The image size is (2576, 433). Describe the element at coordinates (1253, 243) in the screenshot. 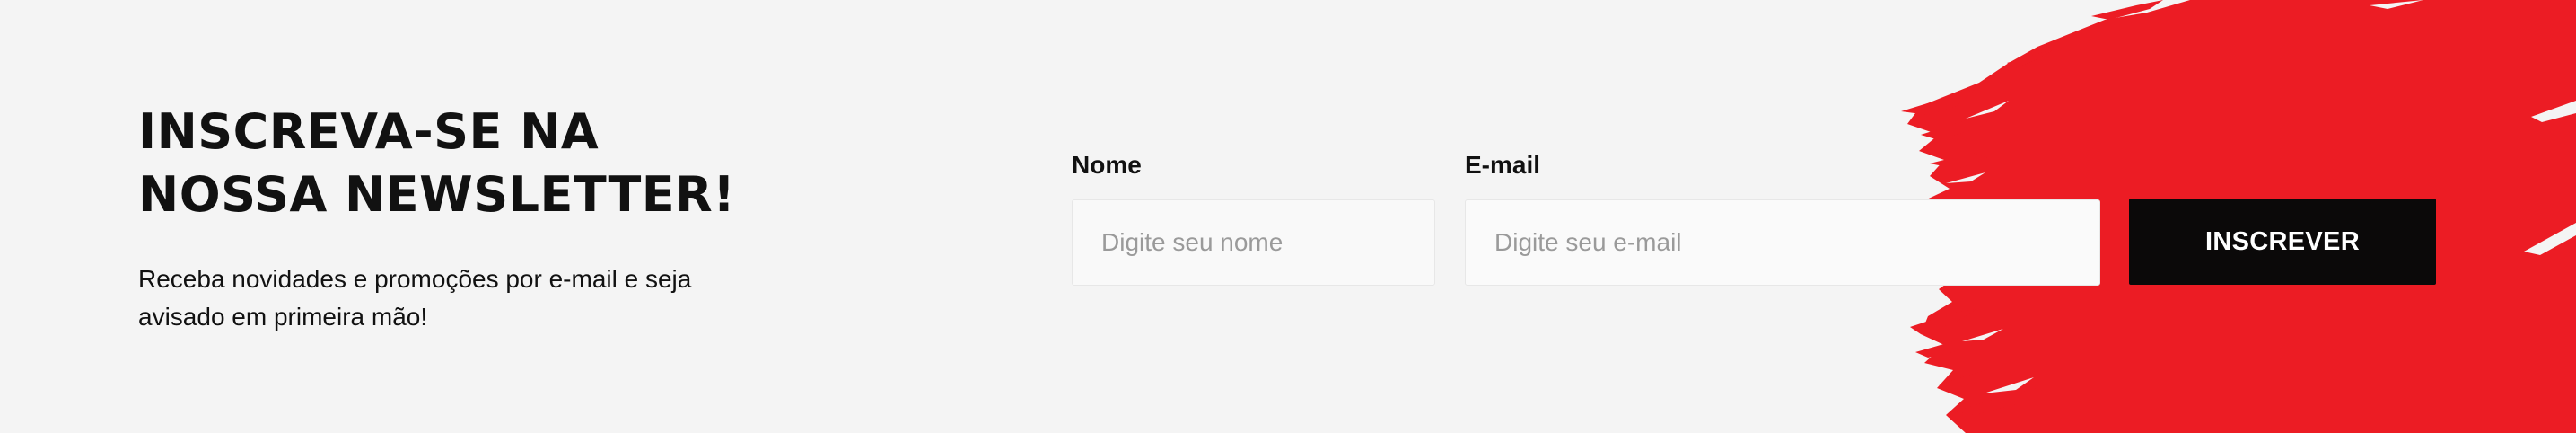

I see `name-input` at that location.